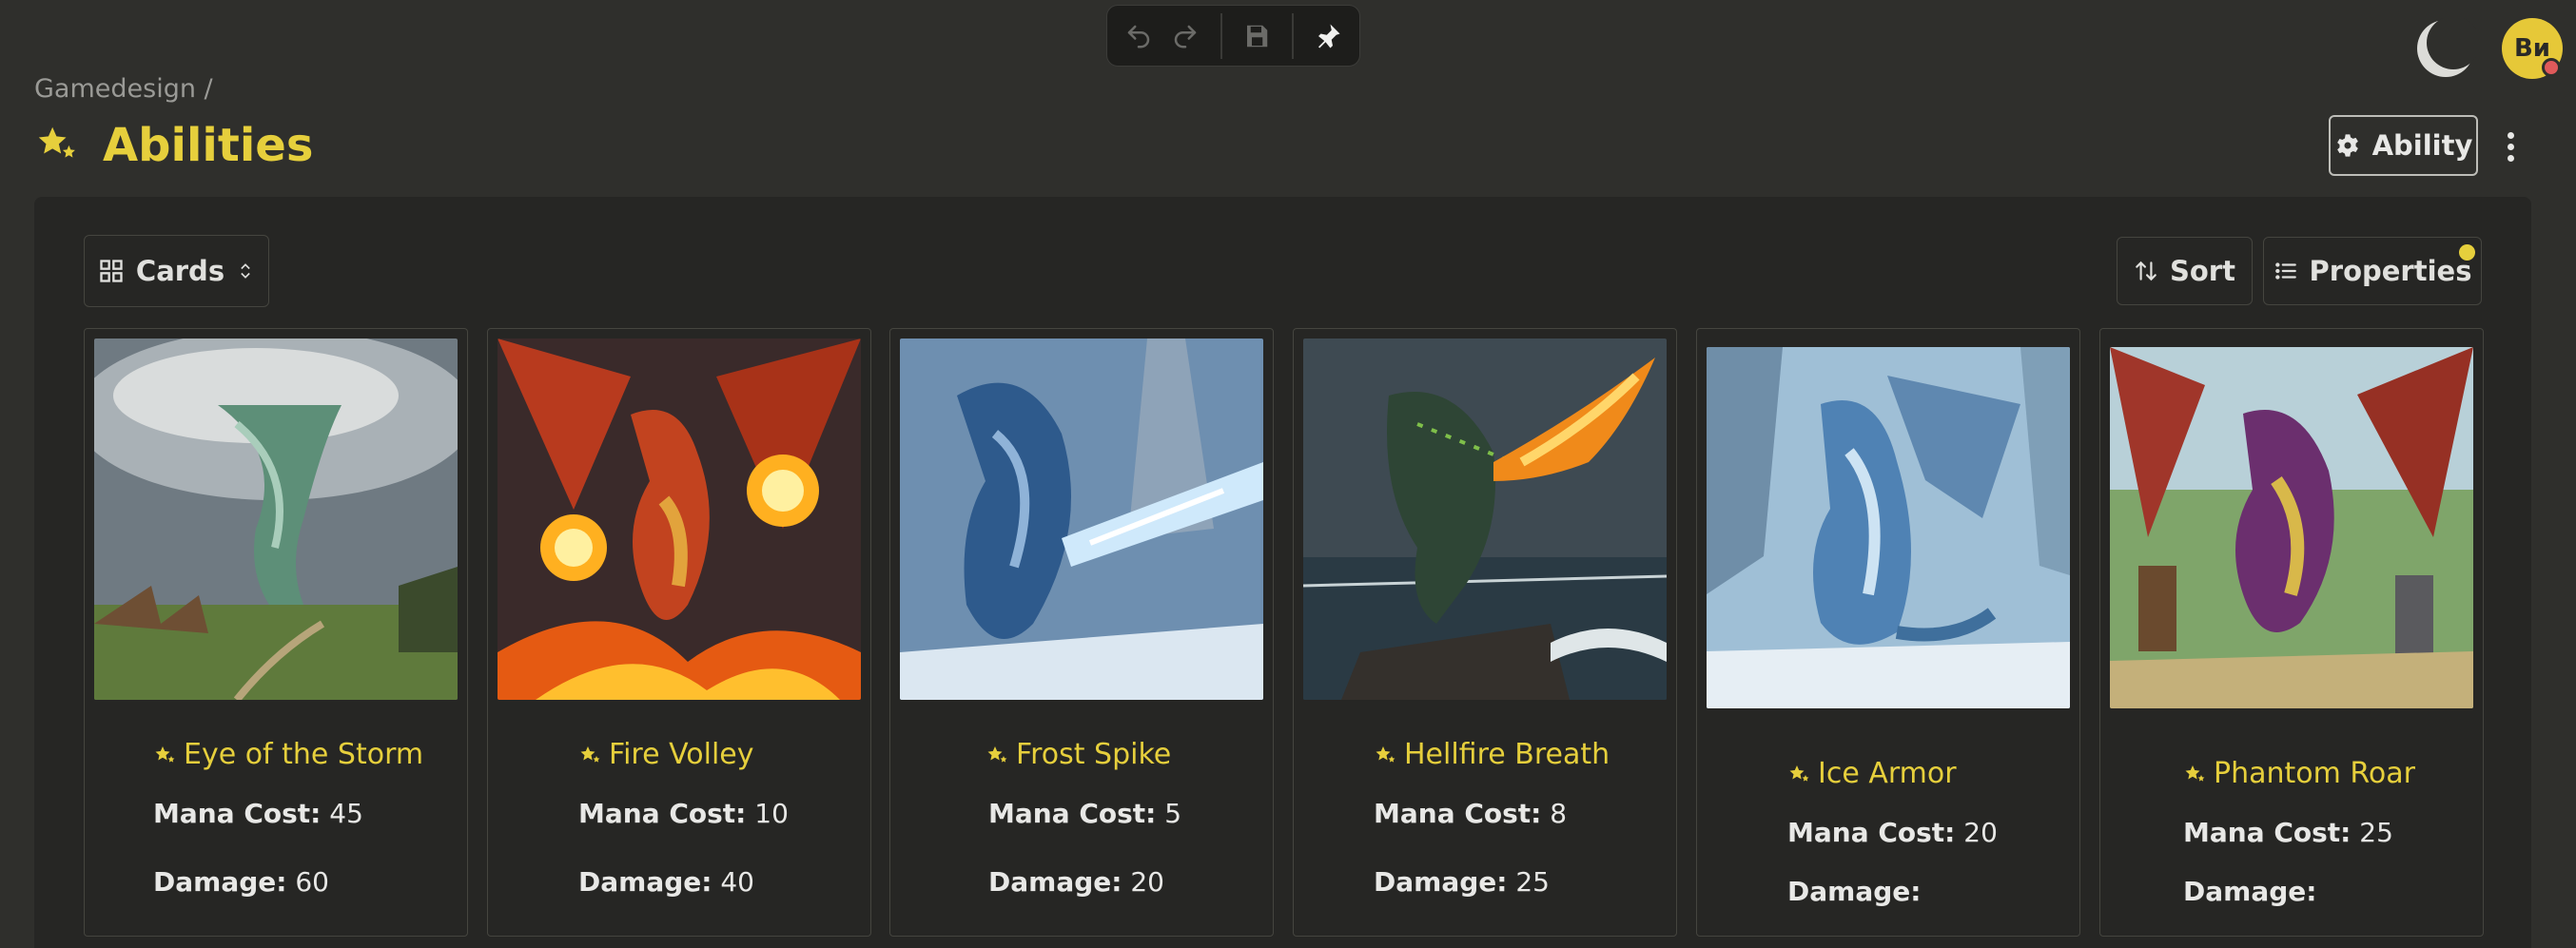 The width and height of the screenshot is (2576, 948). What do you see at coordinates (2467, 252) in the screenshot?
I see `properties-indicator-dot` at bounding box center [2467, 252].